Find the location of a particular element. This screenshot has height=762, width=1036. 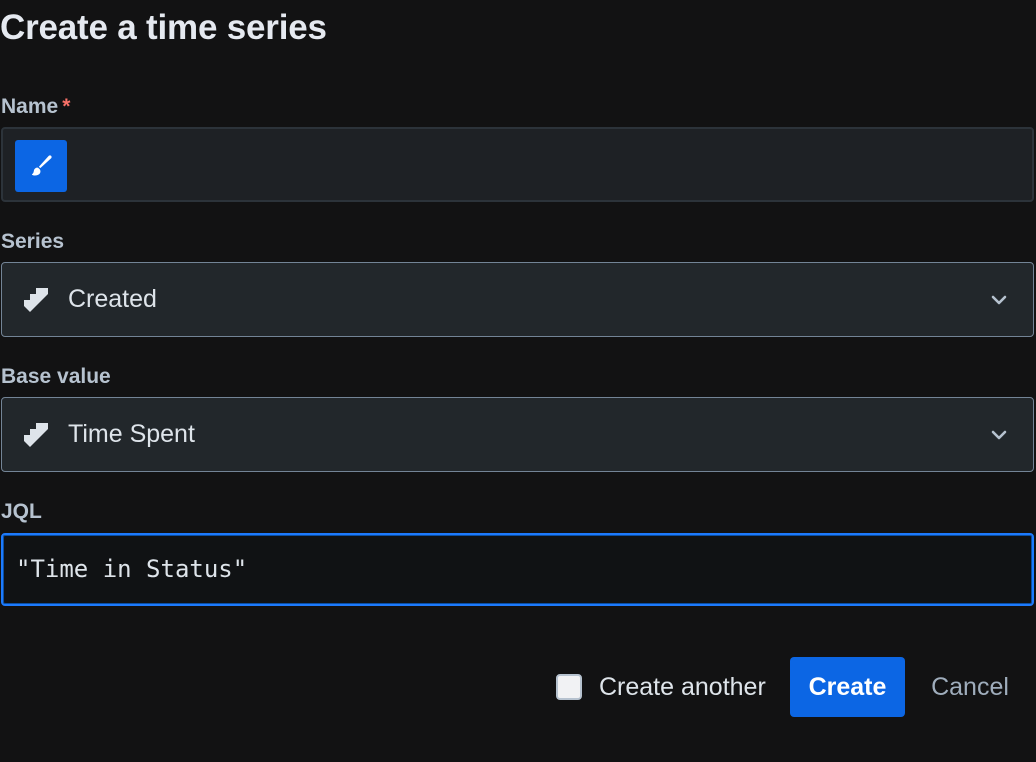

paintbrush-icon is located at coordinates (41, 165).